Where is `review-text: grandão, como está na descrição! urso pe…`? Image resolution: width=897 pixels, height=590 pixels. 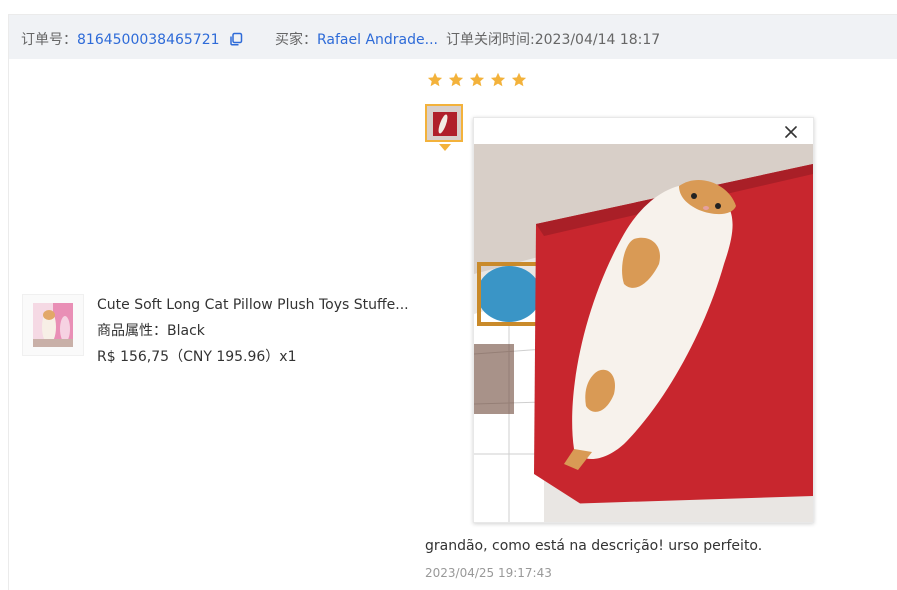
review-text: grandão, como está na descrição! urso pe… is located at coordinates (594, 546).